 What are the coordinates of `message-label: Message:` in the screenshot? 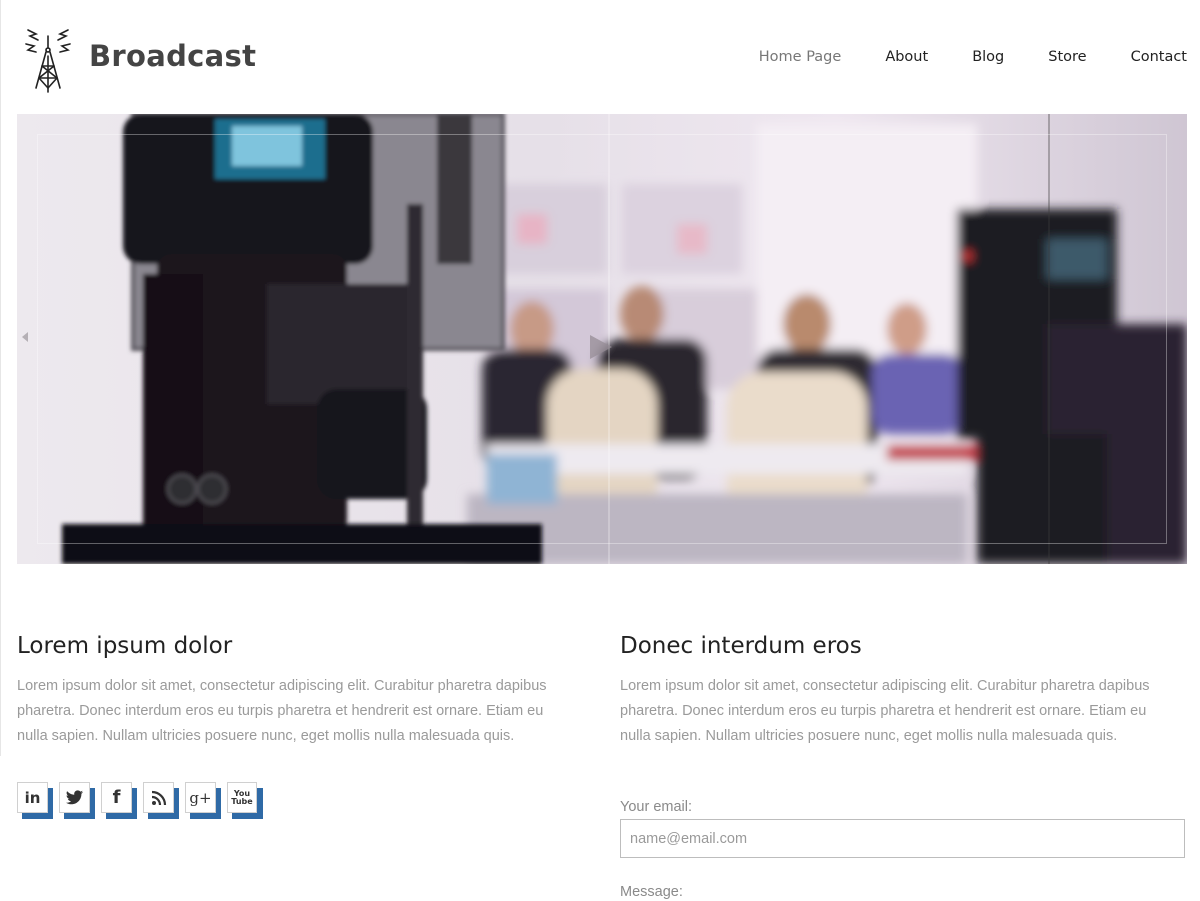 It's located at (651, 892).